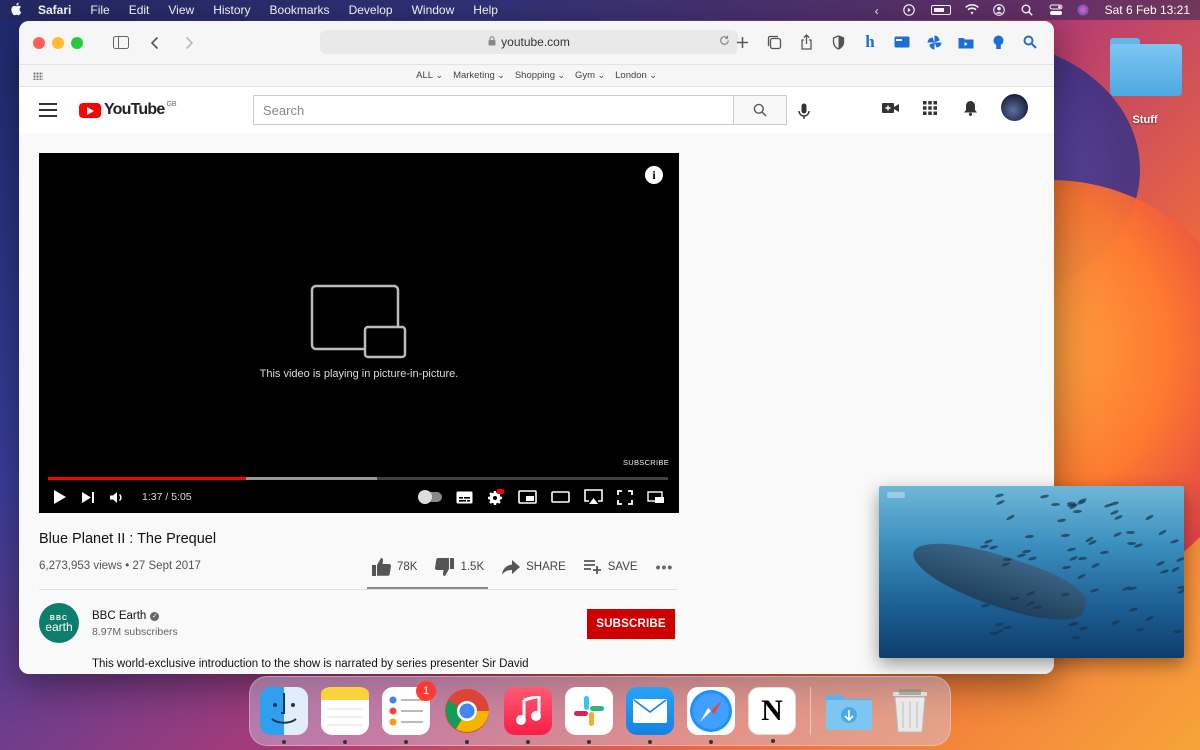  Describe the element at coordinates (650, 715) in the screenshot. I see `dock-mail` at that location.